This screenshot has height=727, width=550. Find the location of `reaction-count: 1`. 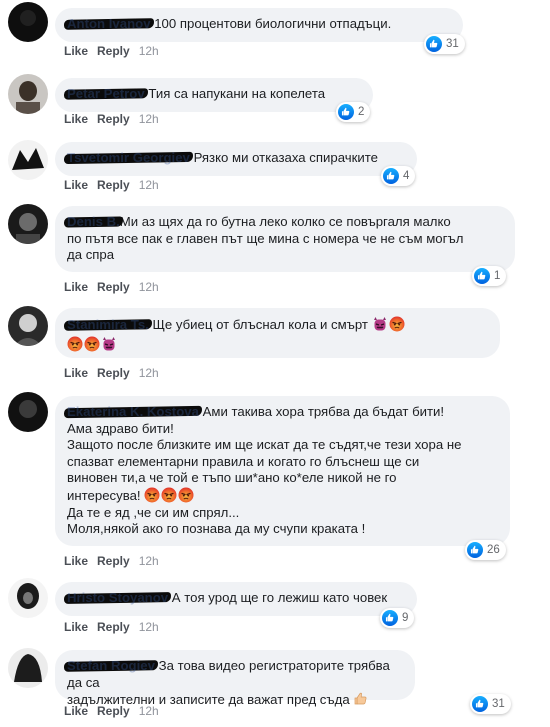

reaction-count: 1 is located at coordinates (489, 276).